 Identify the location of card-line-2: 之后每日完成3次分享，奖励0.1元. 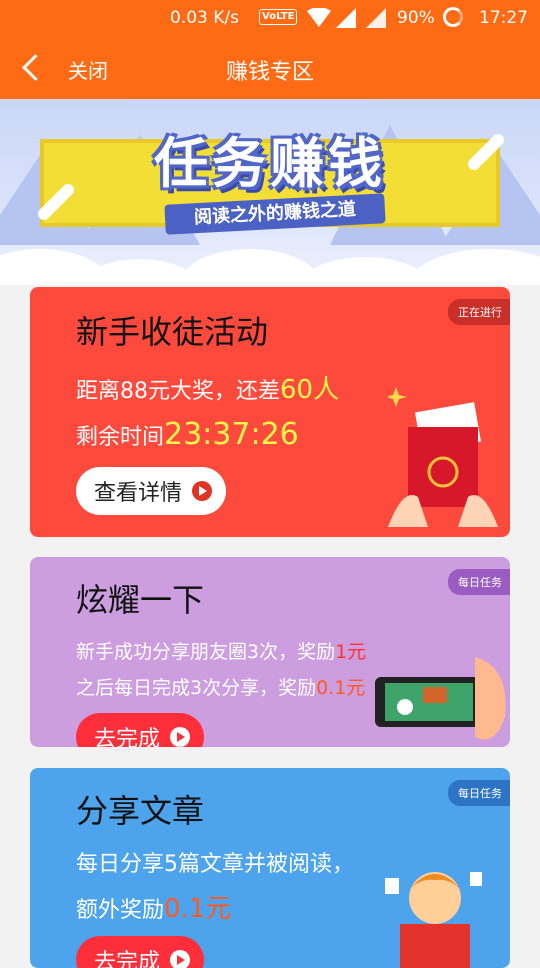
(221, 688).